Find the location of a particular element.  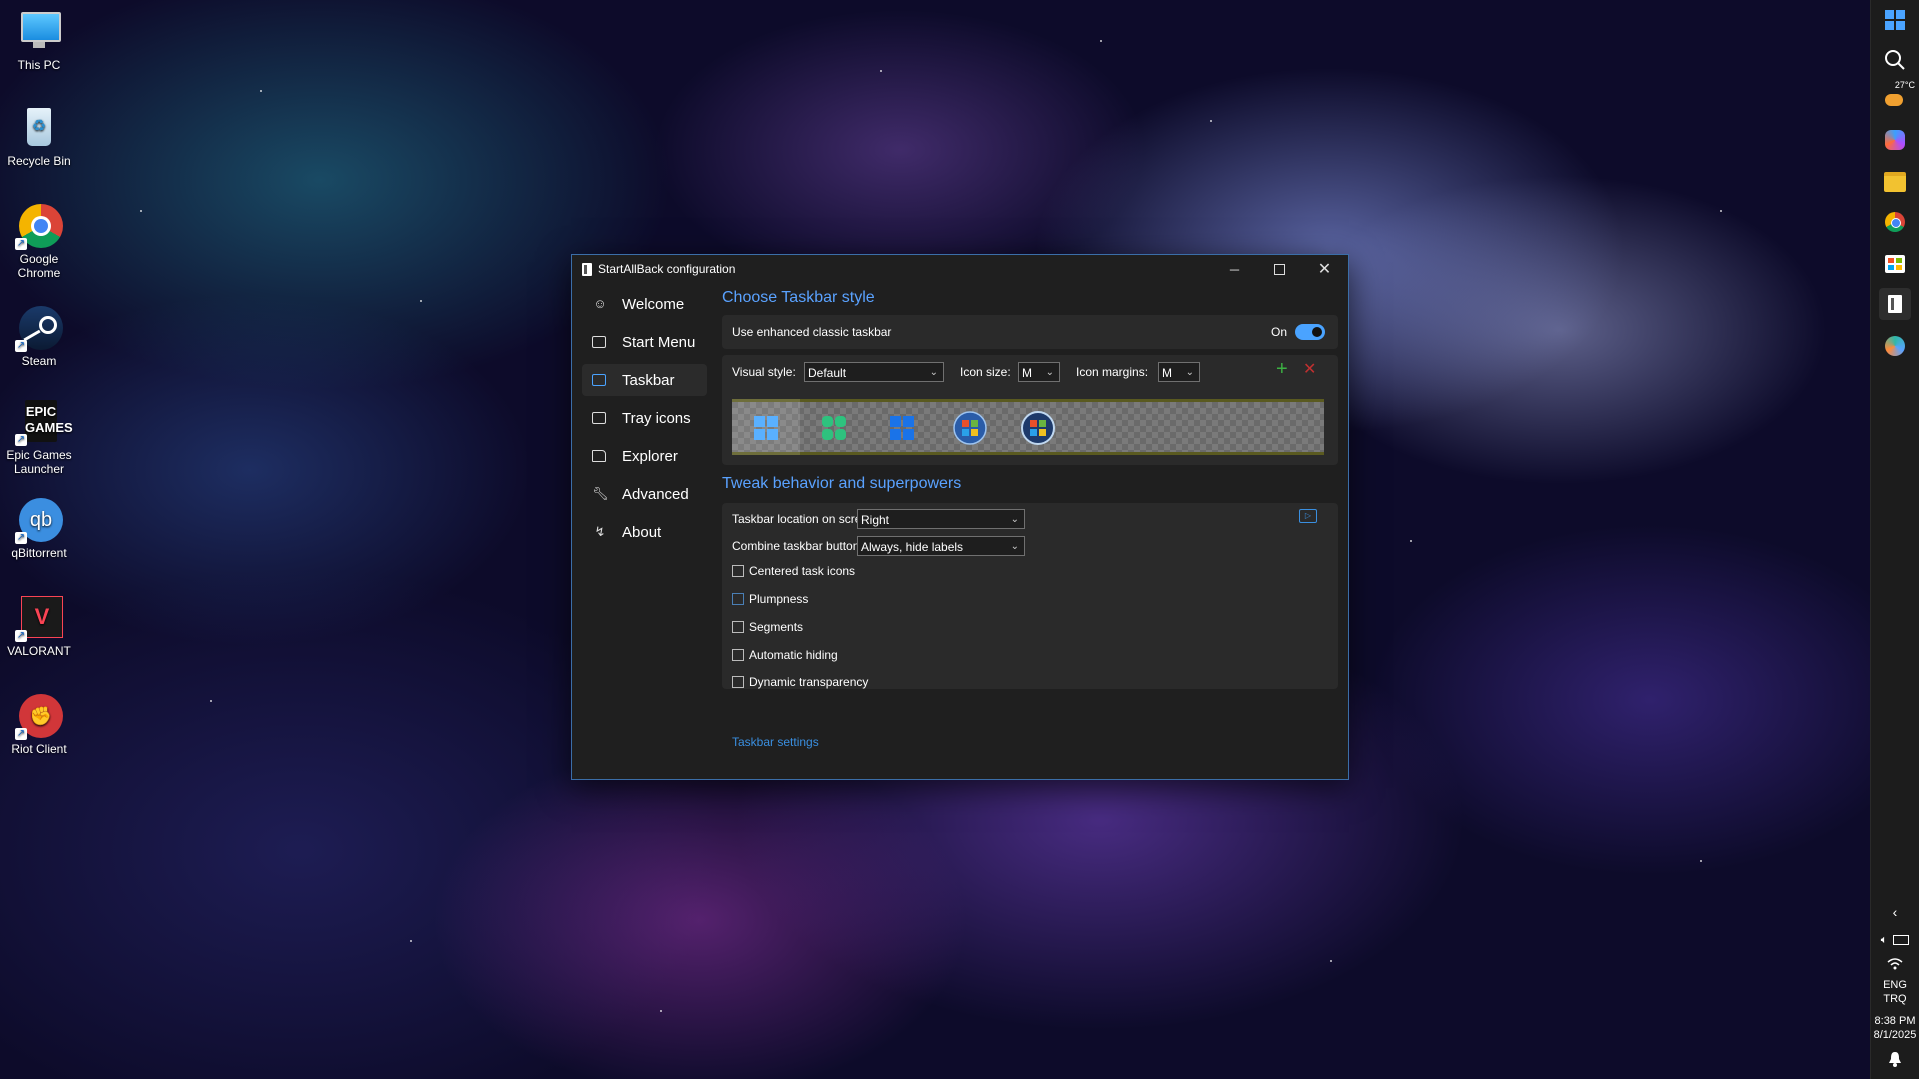

nav-item-tray-icons: Tray icons is located at coordinates (644, 418).